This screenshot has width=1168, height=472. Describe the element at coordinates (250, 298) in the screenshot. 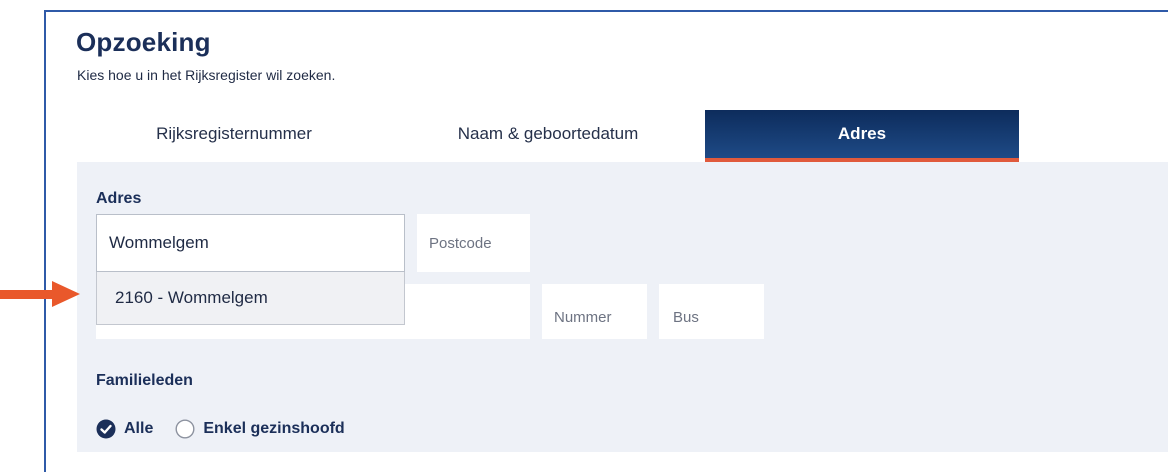

I see `municipality-suggestion: 2160 - Wommelgem` at that location.